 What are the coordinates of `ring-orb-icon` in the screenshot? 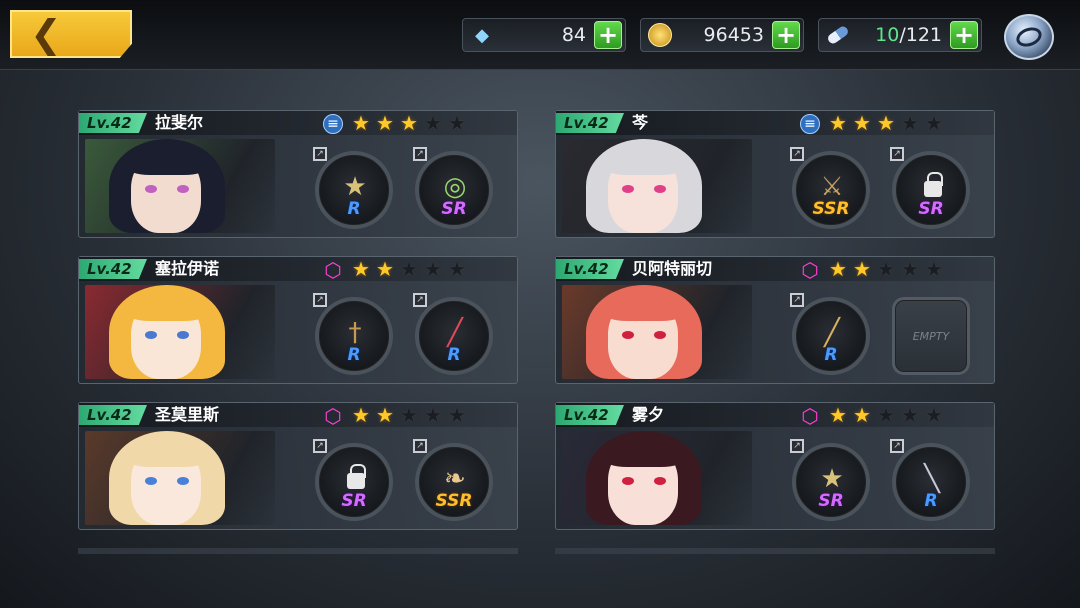 It's located at (1029, 37).